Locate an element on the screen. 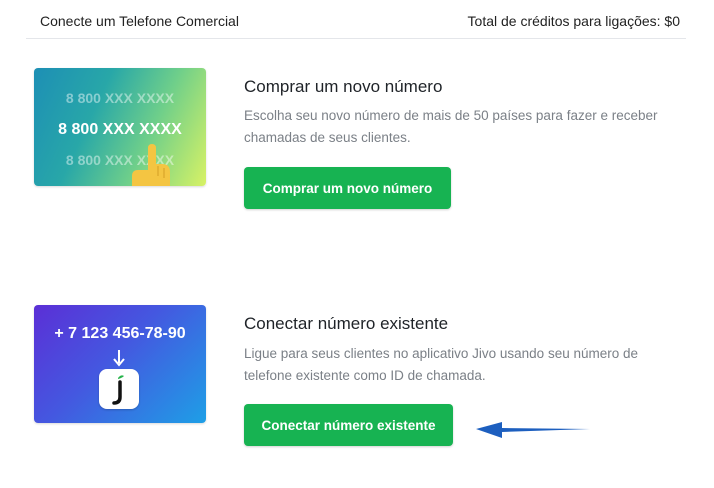  page-title: Conecte um Telefone Comercial is located at coordinates (139, 21).